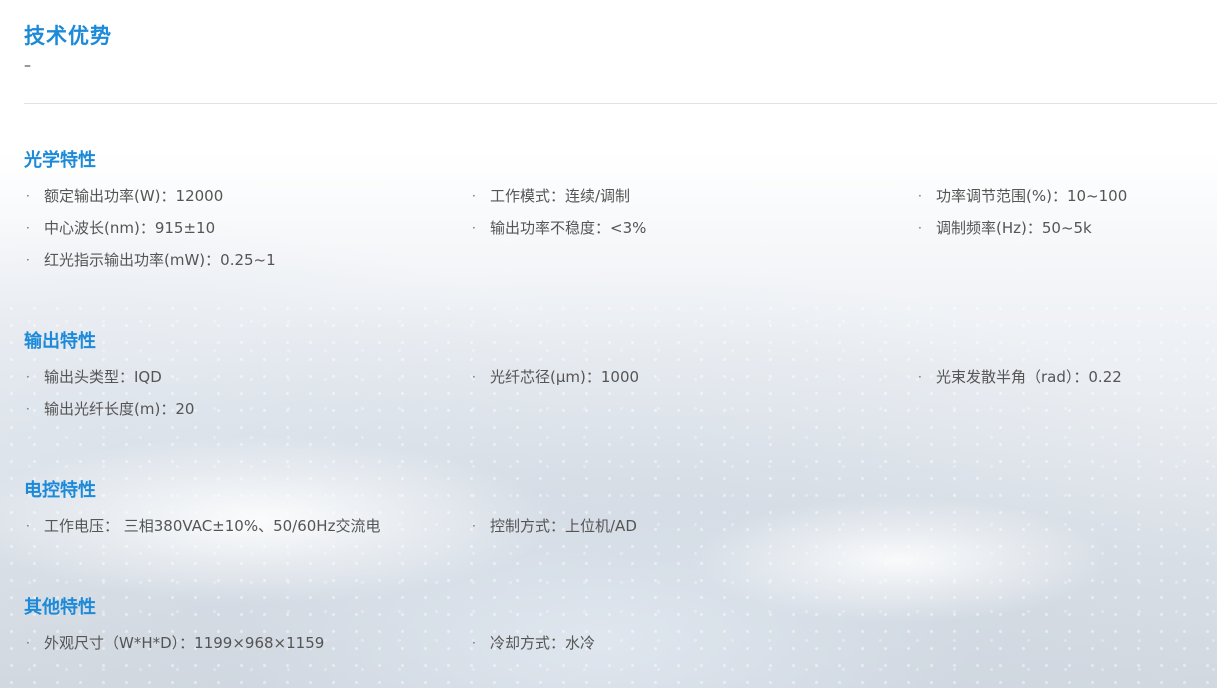 The height and width of the screenshot is (688, 1217). I want to click on spec-item: · 输出功率不稳度：<3%, so click(693, 235).